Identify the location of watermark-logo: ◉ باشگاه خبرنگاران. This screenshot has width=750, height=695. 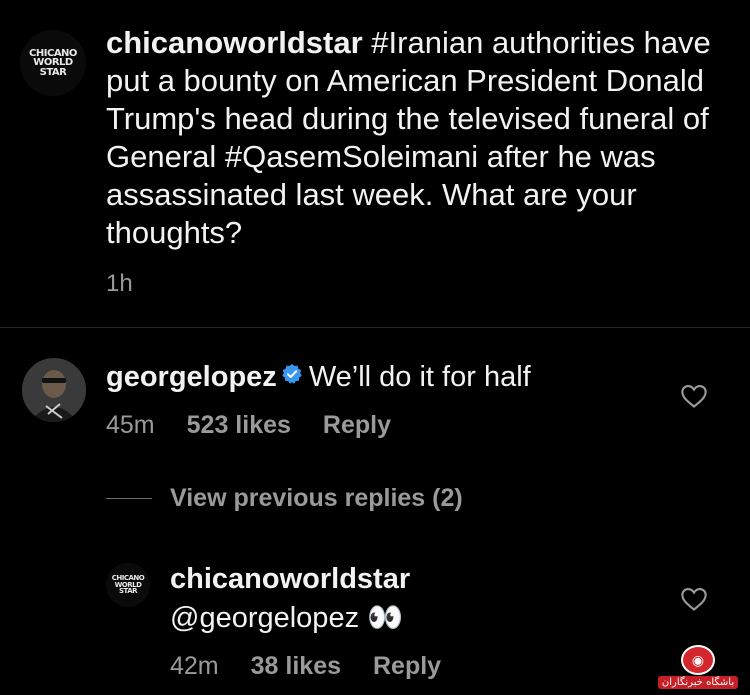
(698, 667).